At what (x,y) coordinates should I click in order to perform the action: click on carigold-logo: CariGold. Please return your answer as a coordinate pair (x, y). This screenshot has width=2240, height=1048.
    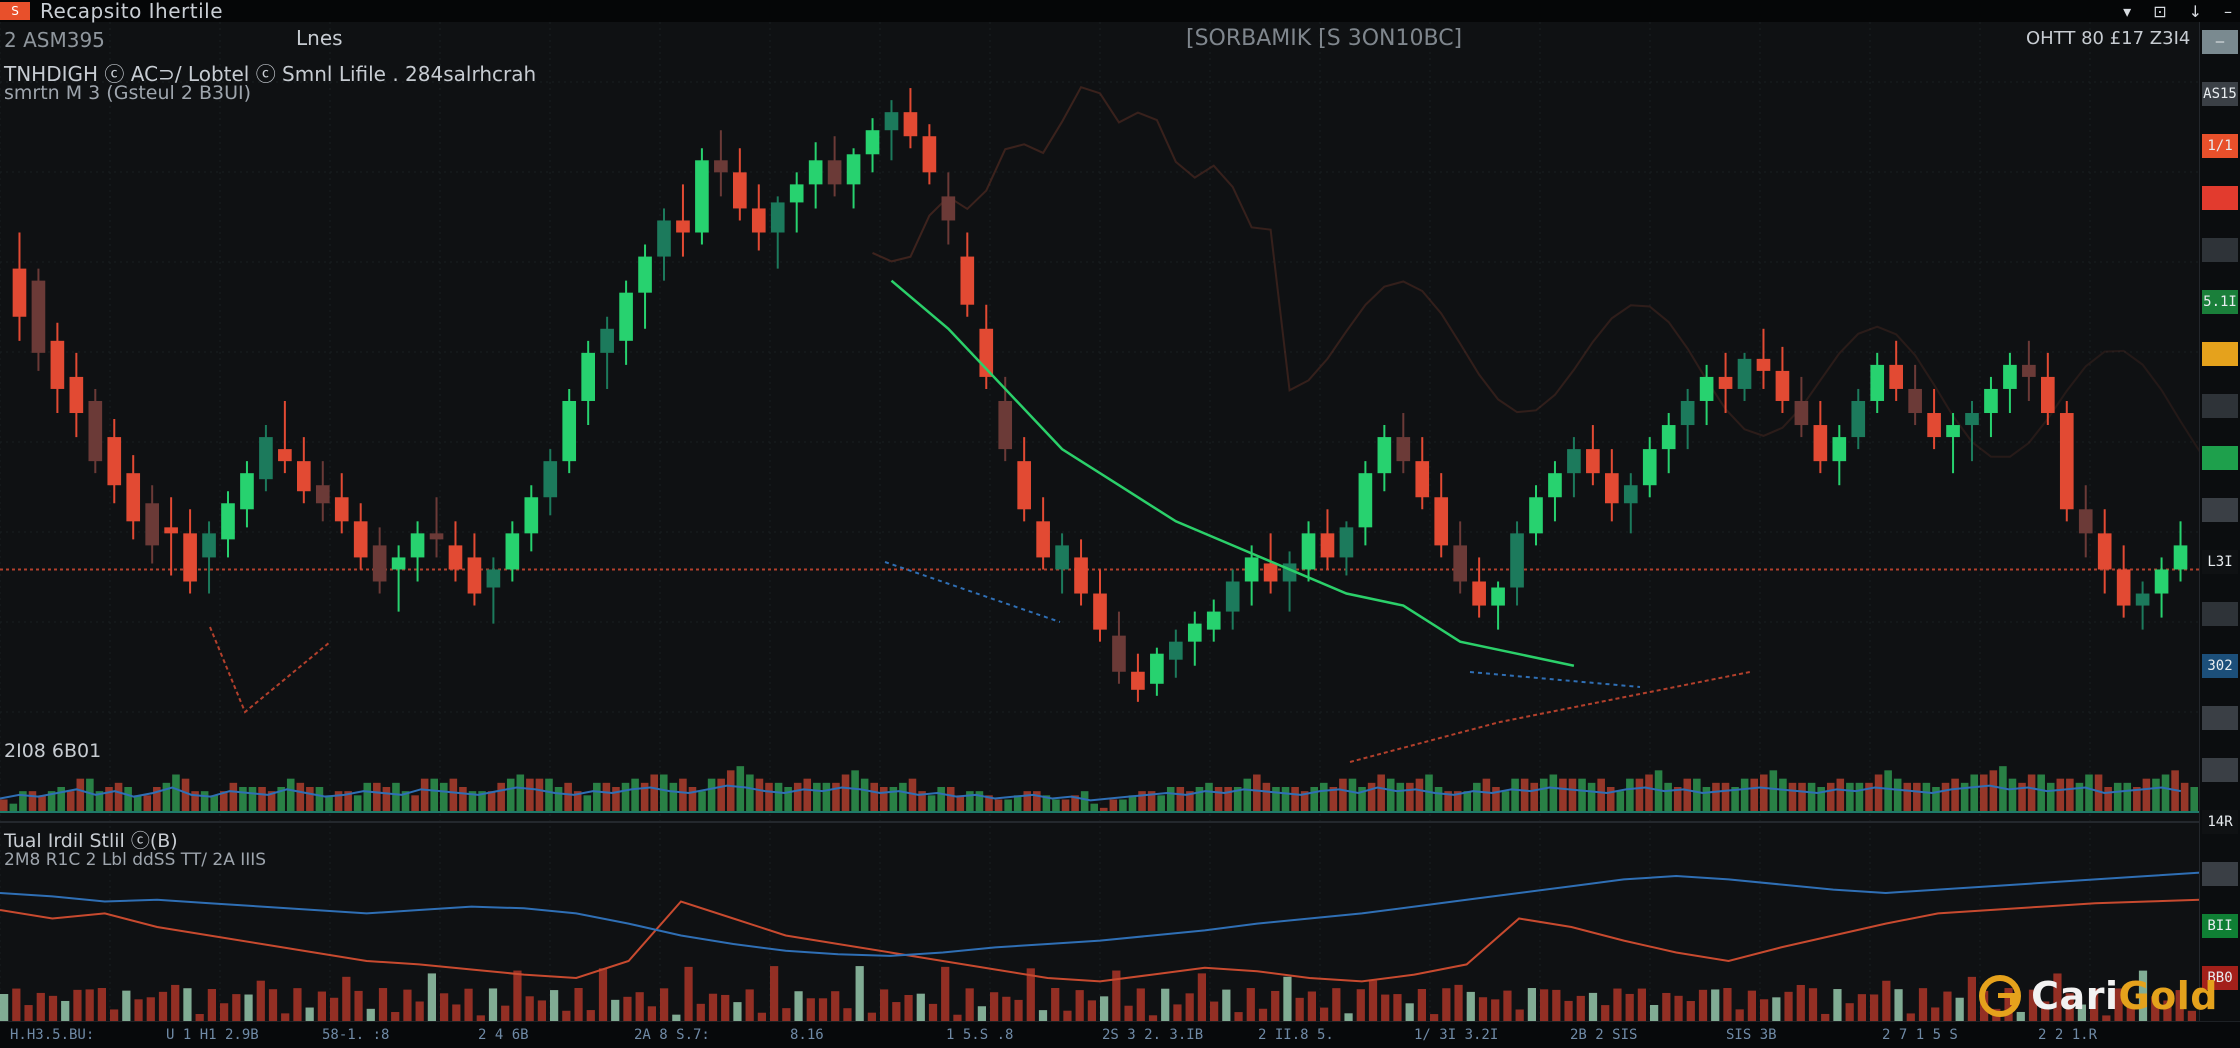
    Looking at the image, I should click on (2098, 996).